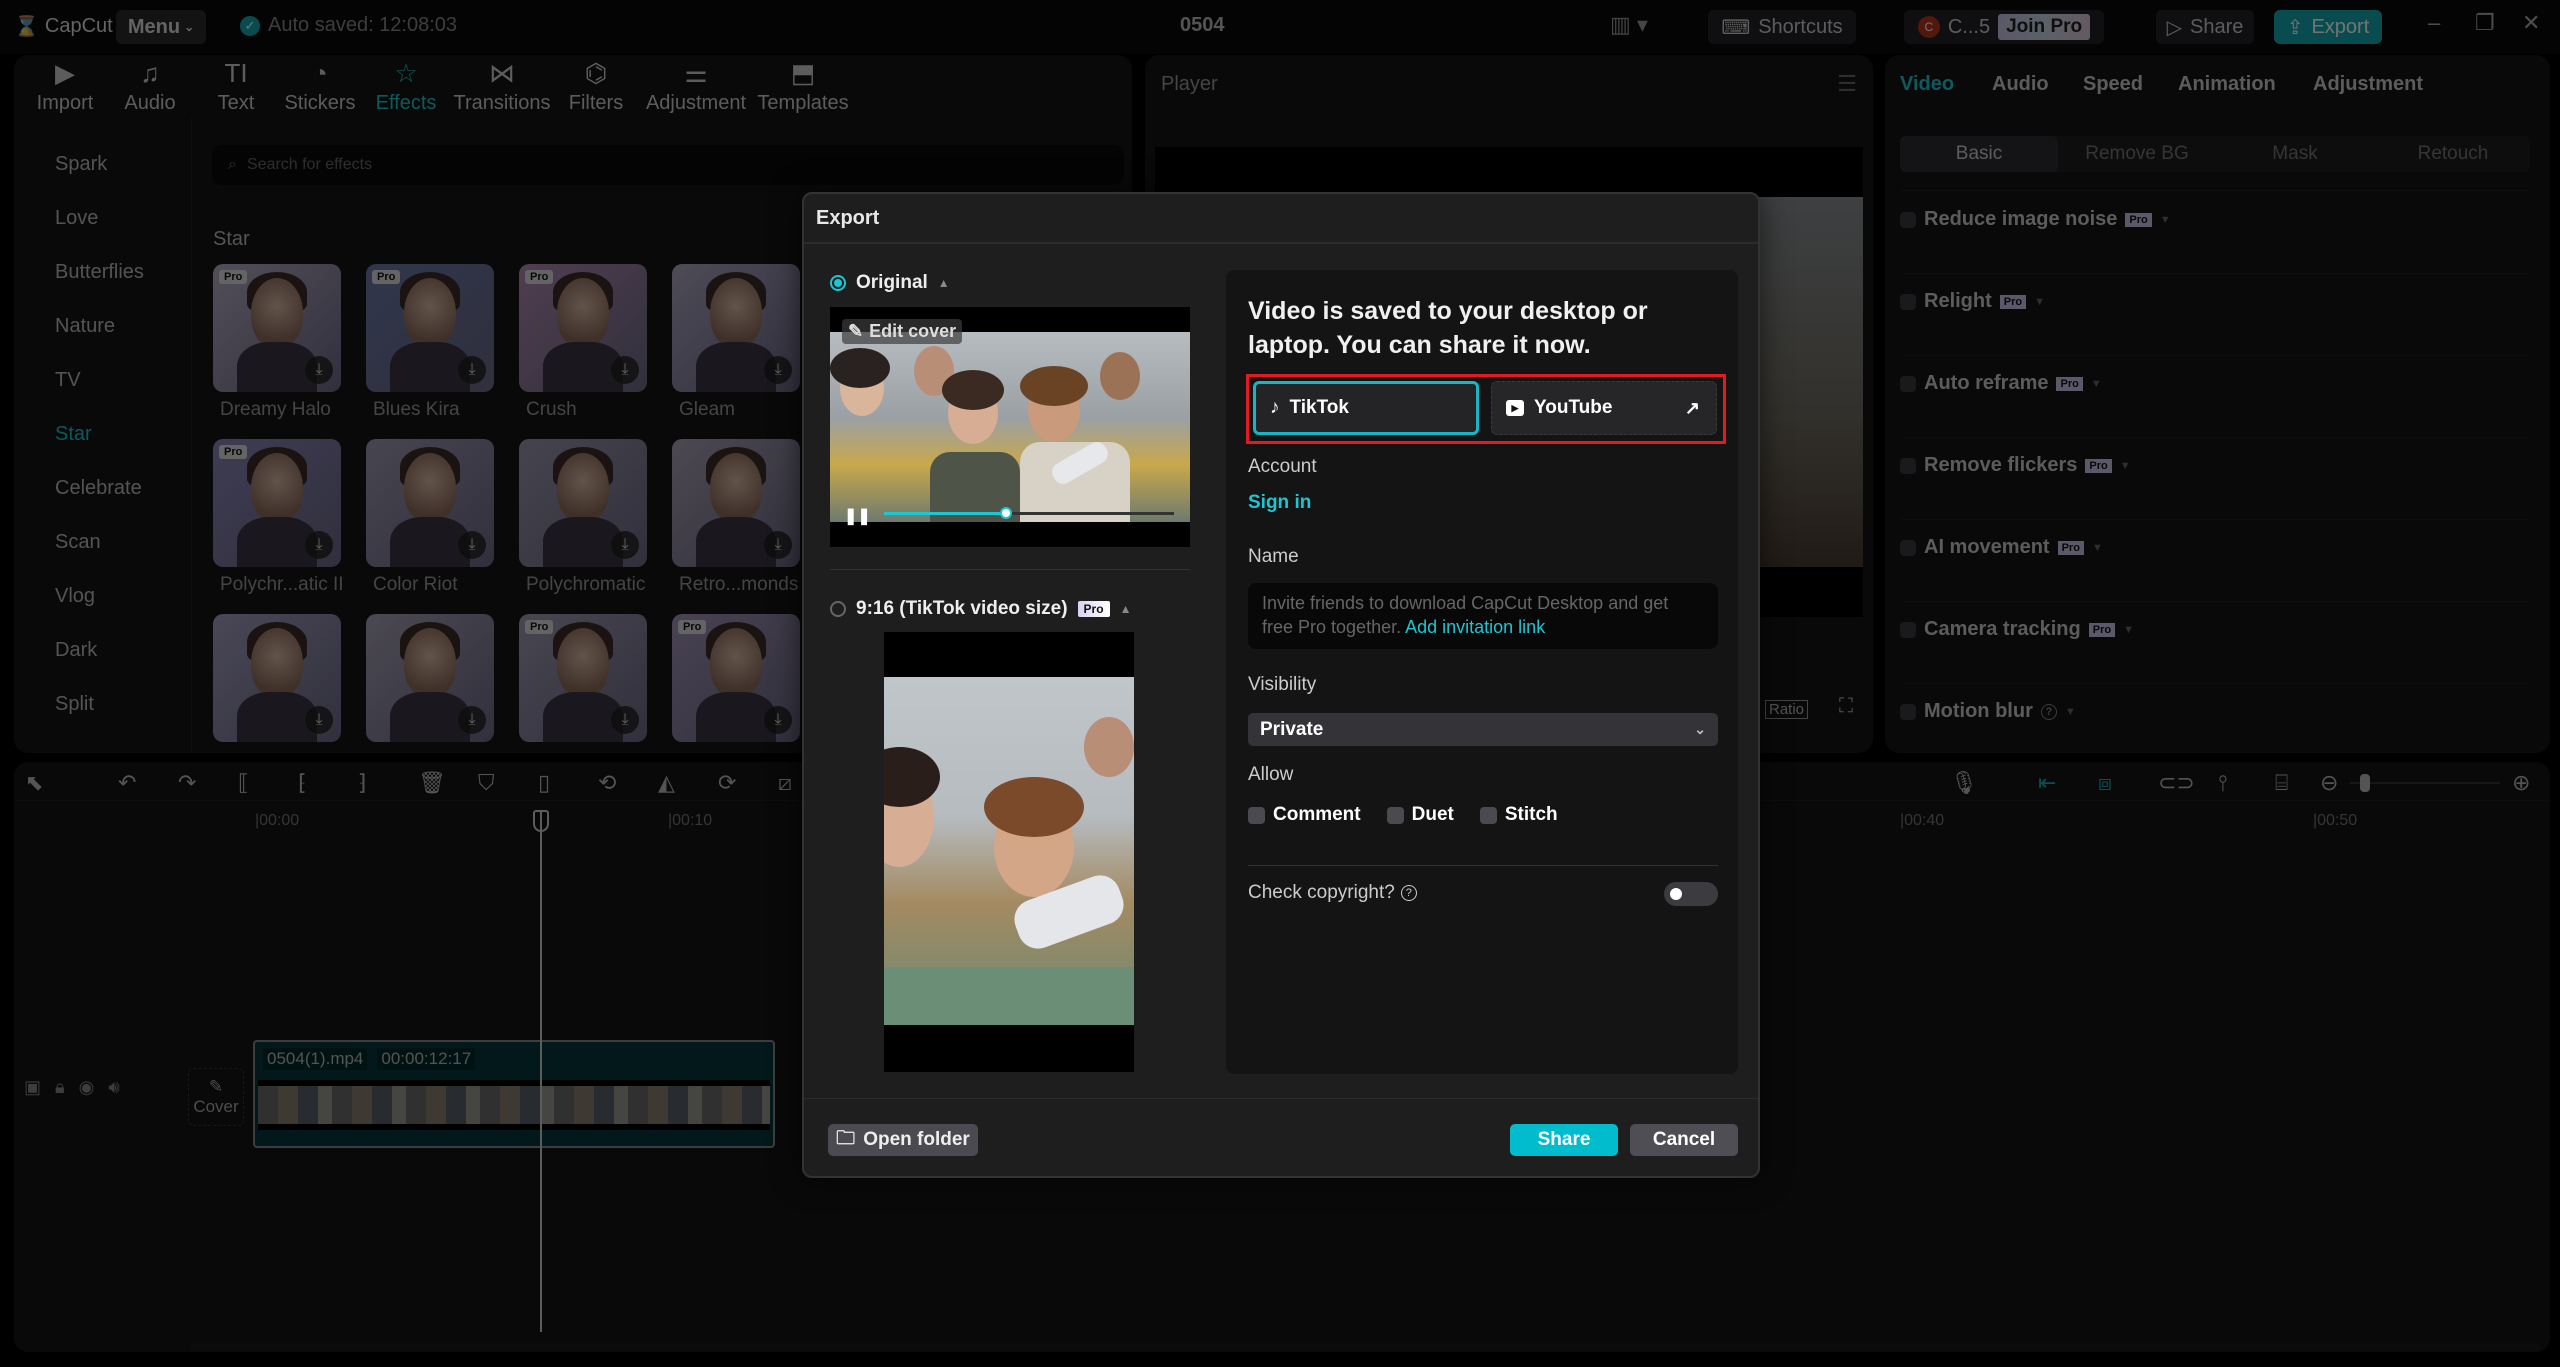 Image resolution: width=2560 pixels, height=1367 pixels. Describe the element at coordinates (2434, 23) in the screenshot. I see `minimize-button: –` at that location.